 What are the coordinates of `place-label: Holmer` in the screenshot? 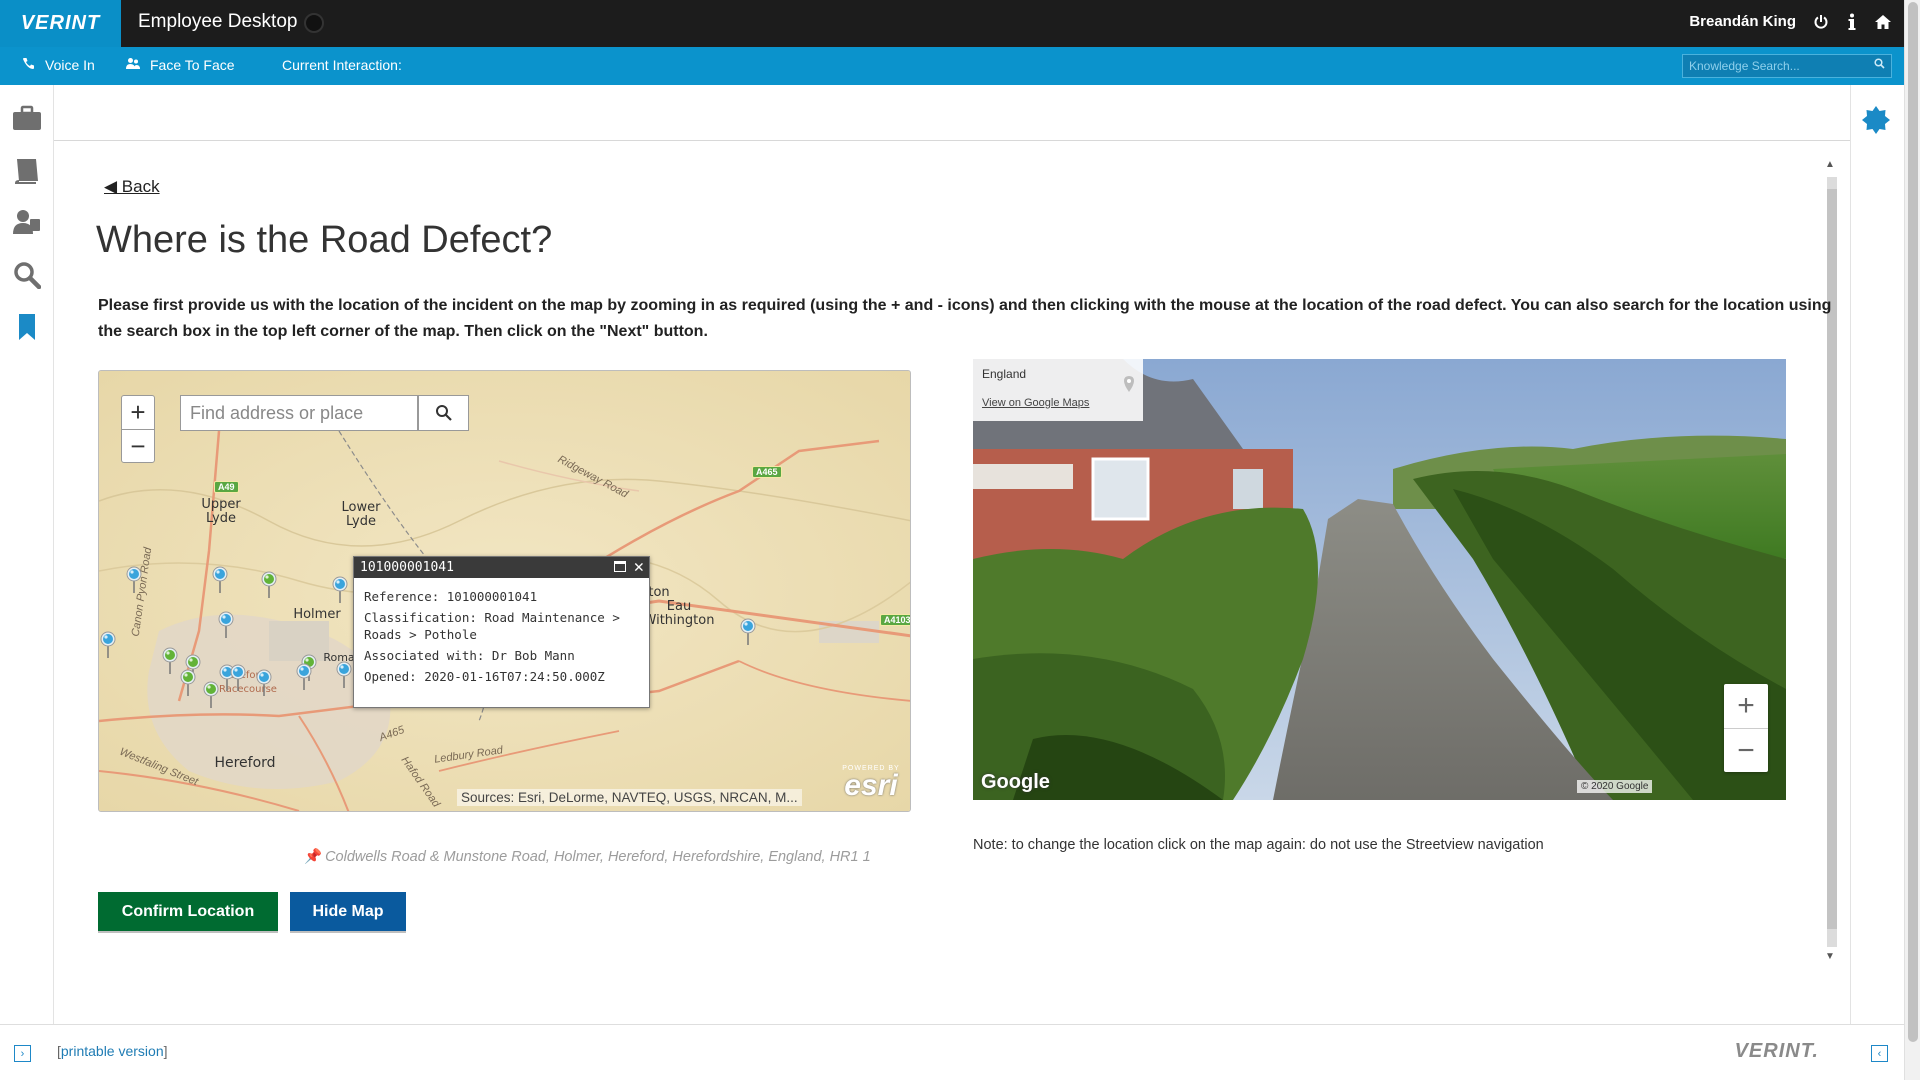 It's located at (317, 614).